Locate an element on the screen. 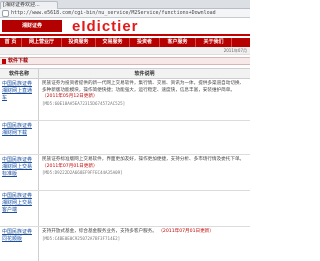 The width and height of the screenshot is (320, 261). description-text: 支持开放式基金，综合基金服务业务，支持多客户服务。 is located at coordinates (99, 231).